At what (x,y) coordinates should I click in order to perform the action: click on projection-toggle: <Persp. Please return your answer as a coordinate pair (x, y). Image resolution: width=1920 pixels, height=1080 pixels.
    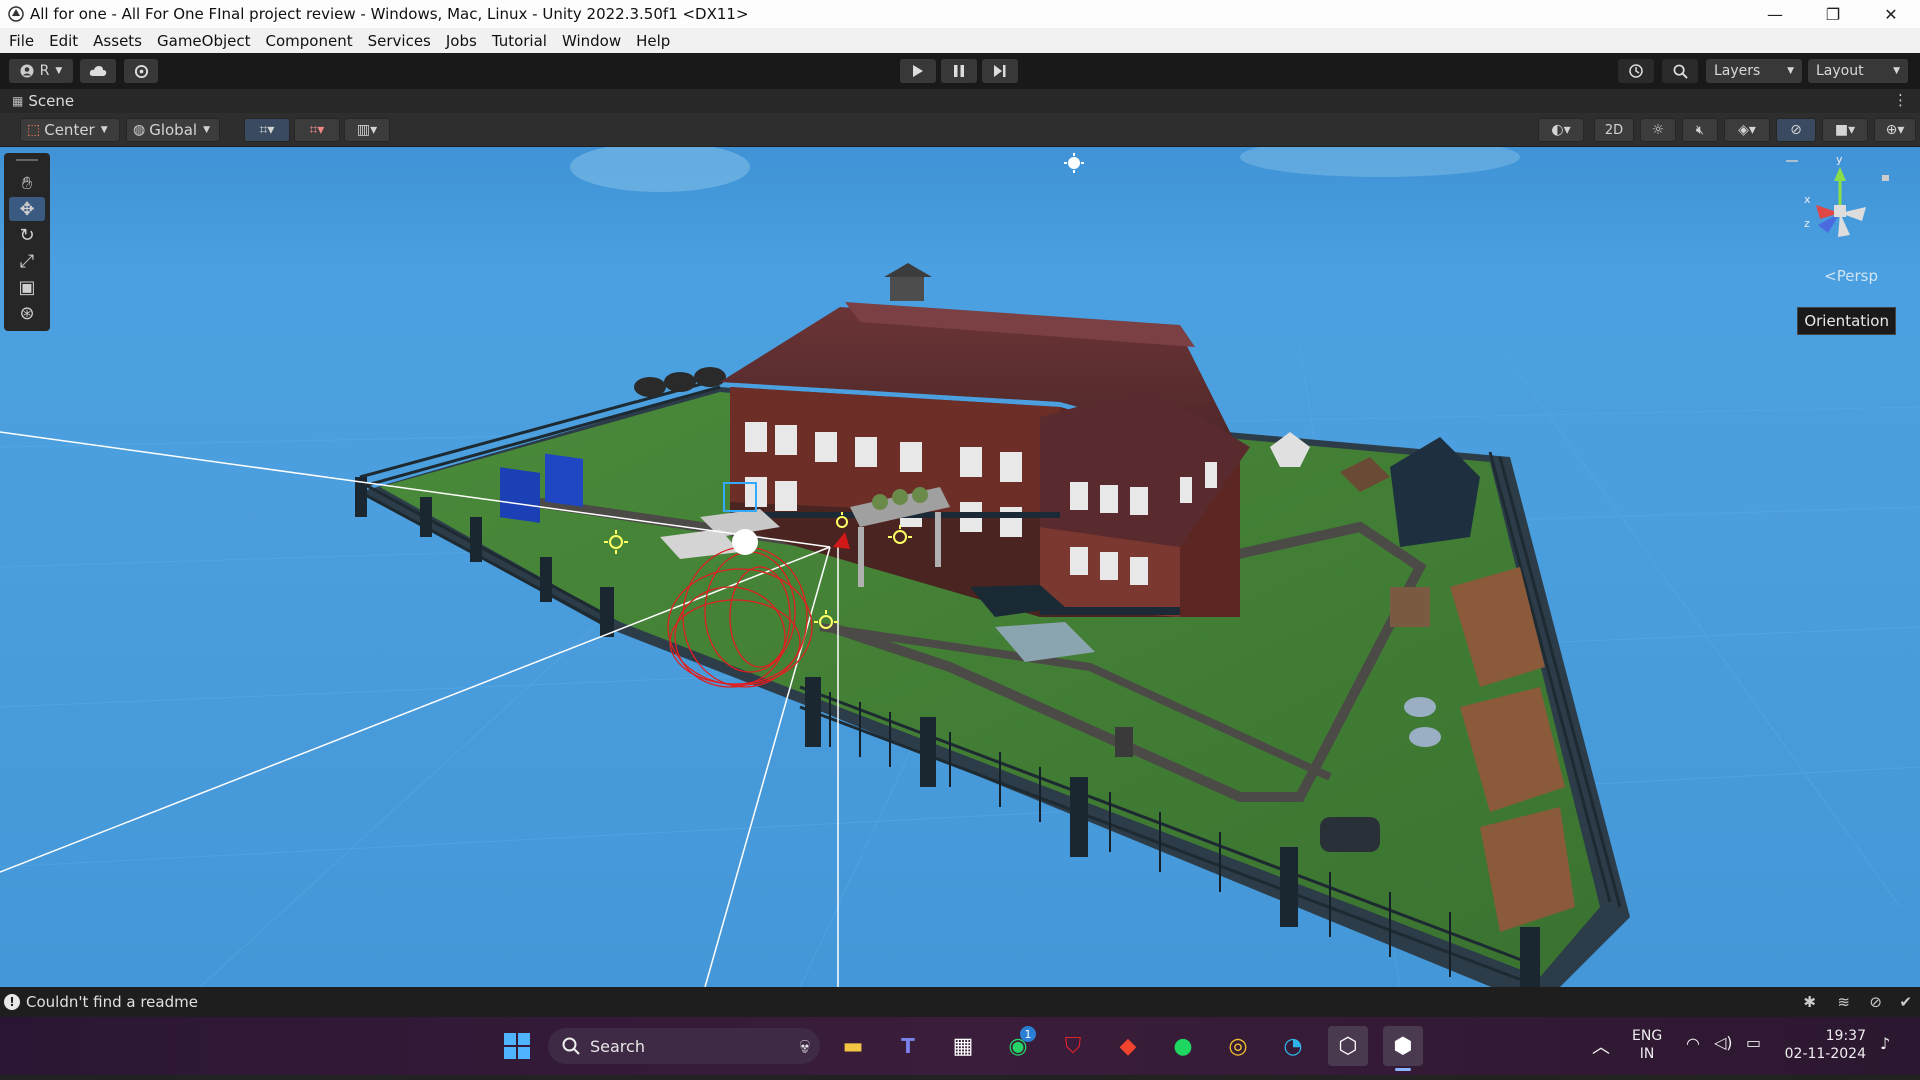
    Looking at the image, I should click on (1851, 276).